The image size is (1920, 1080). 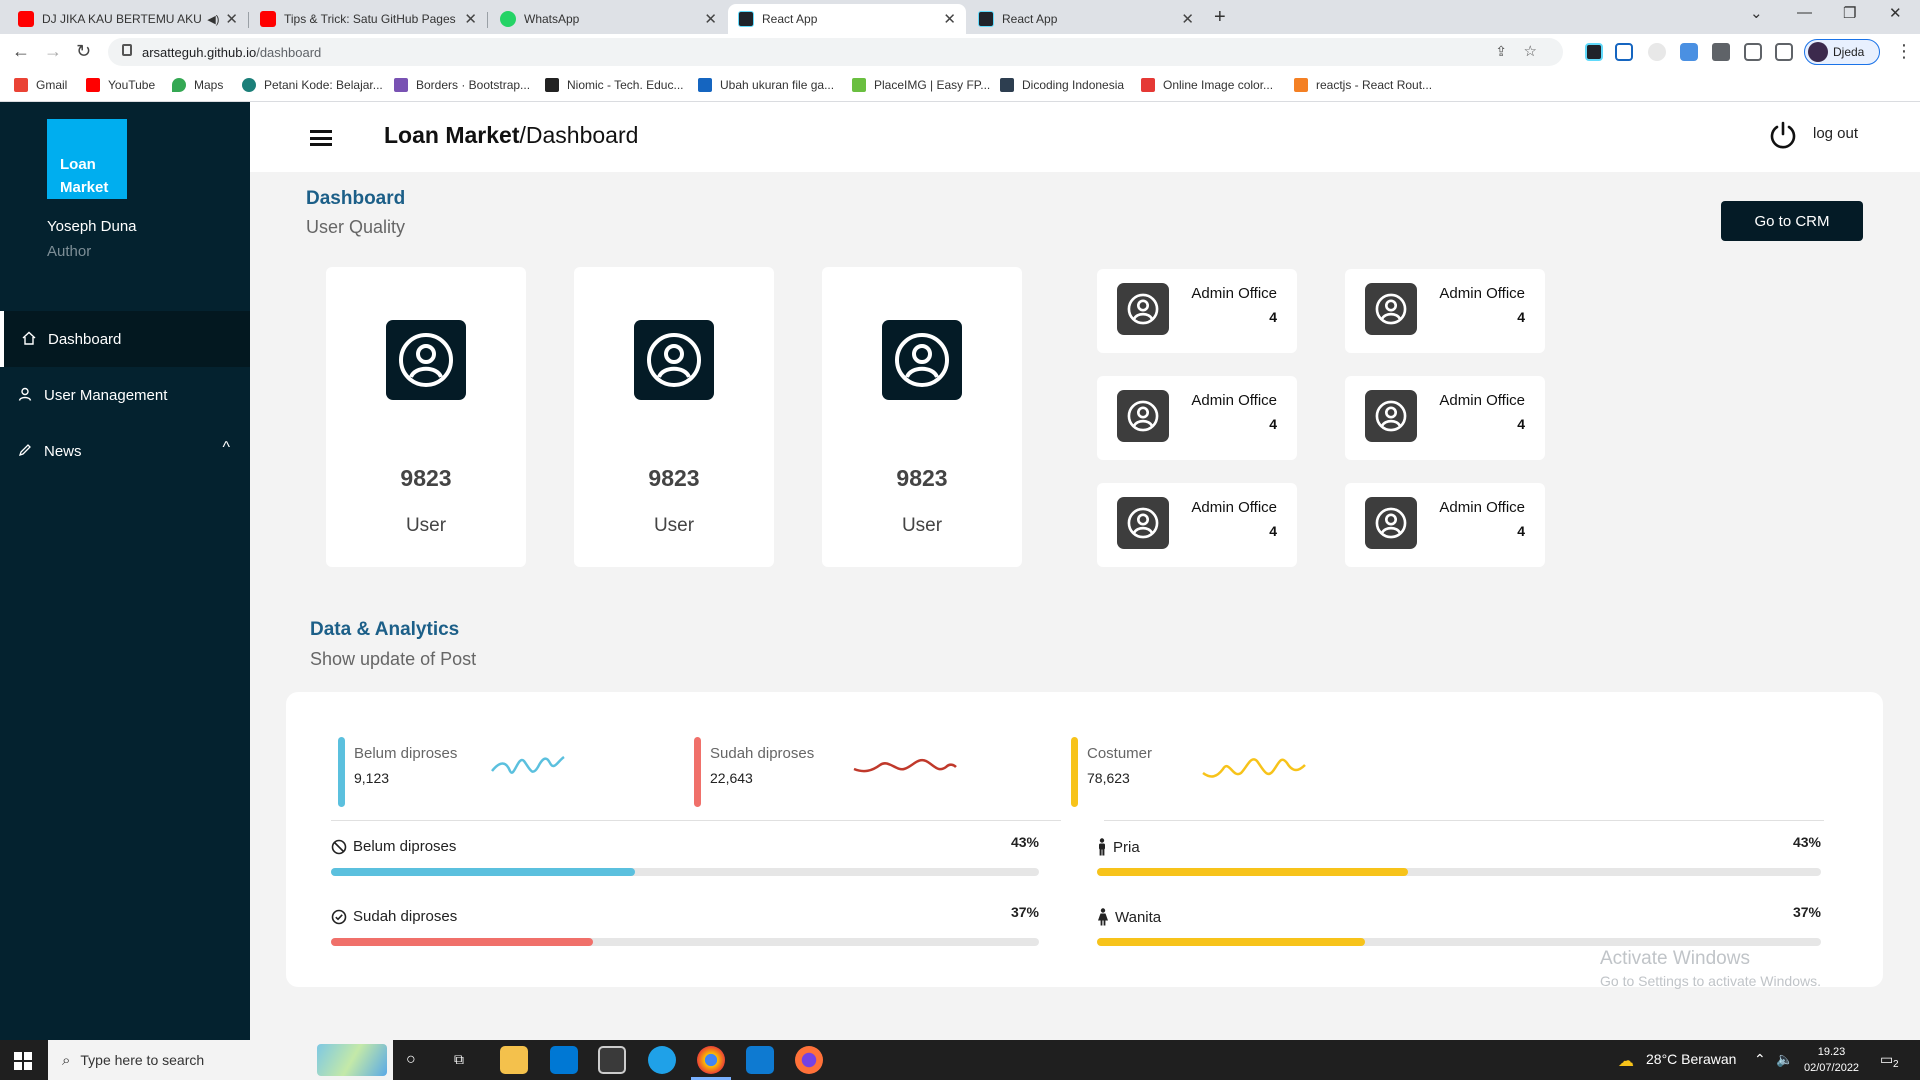 What do you see at coordinates (213, 19) in the screenshot?
I see `speaker-icon: ◀)` at bounding box center [213, 19].